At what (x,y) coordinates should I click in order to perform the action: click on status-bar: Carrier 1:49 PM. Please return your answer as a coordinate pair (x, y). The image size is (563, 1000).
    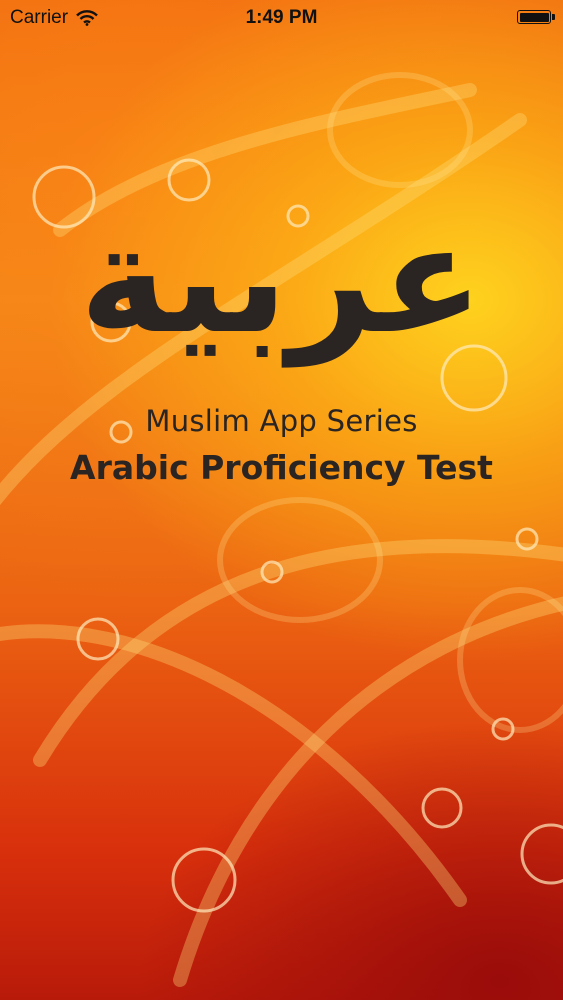
    Looking at the image, I should click on (281, 18).